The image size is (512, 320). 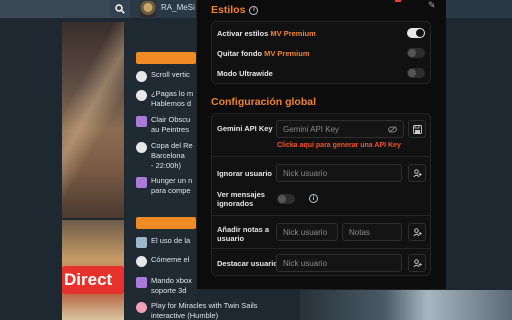 I want to click on edit-icon: ✎, so click(x=432, y=5).